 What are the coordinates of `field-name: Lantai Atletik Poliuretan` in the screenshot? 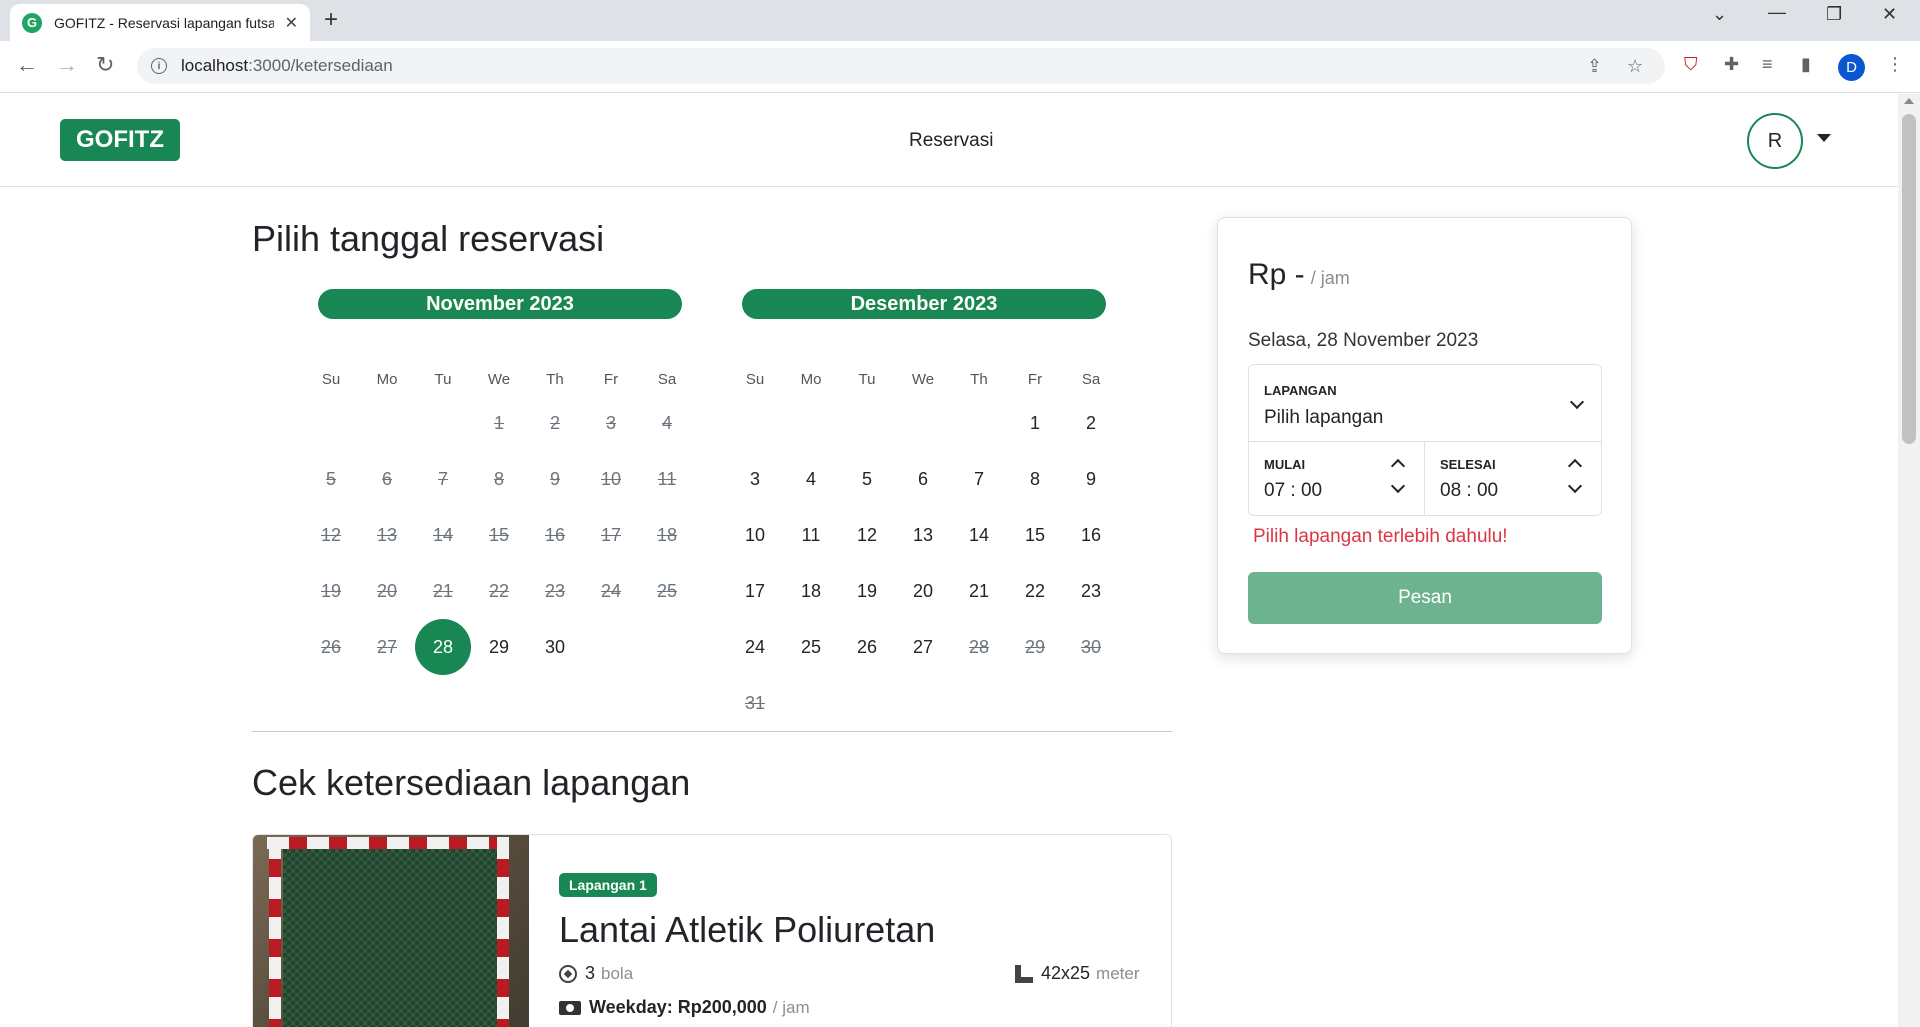 It's located at (747, 929).